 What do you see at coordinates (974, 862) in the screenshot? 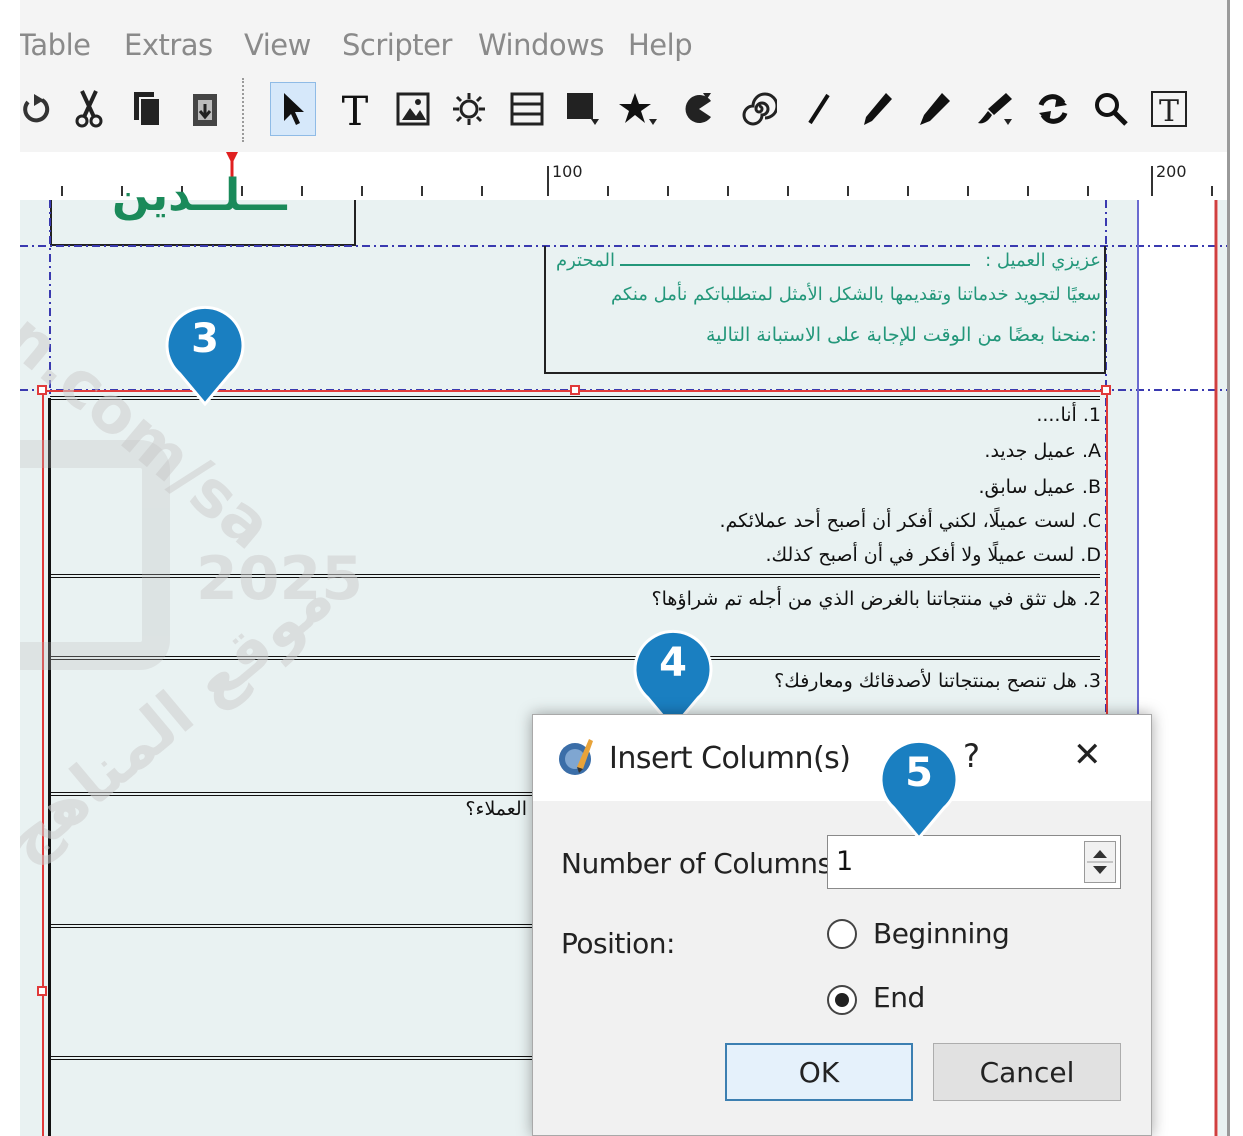
I see `number-of-columns-spinbox: 1` at bounding box center [974, 862].